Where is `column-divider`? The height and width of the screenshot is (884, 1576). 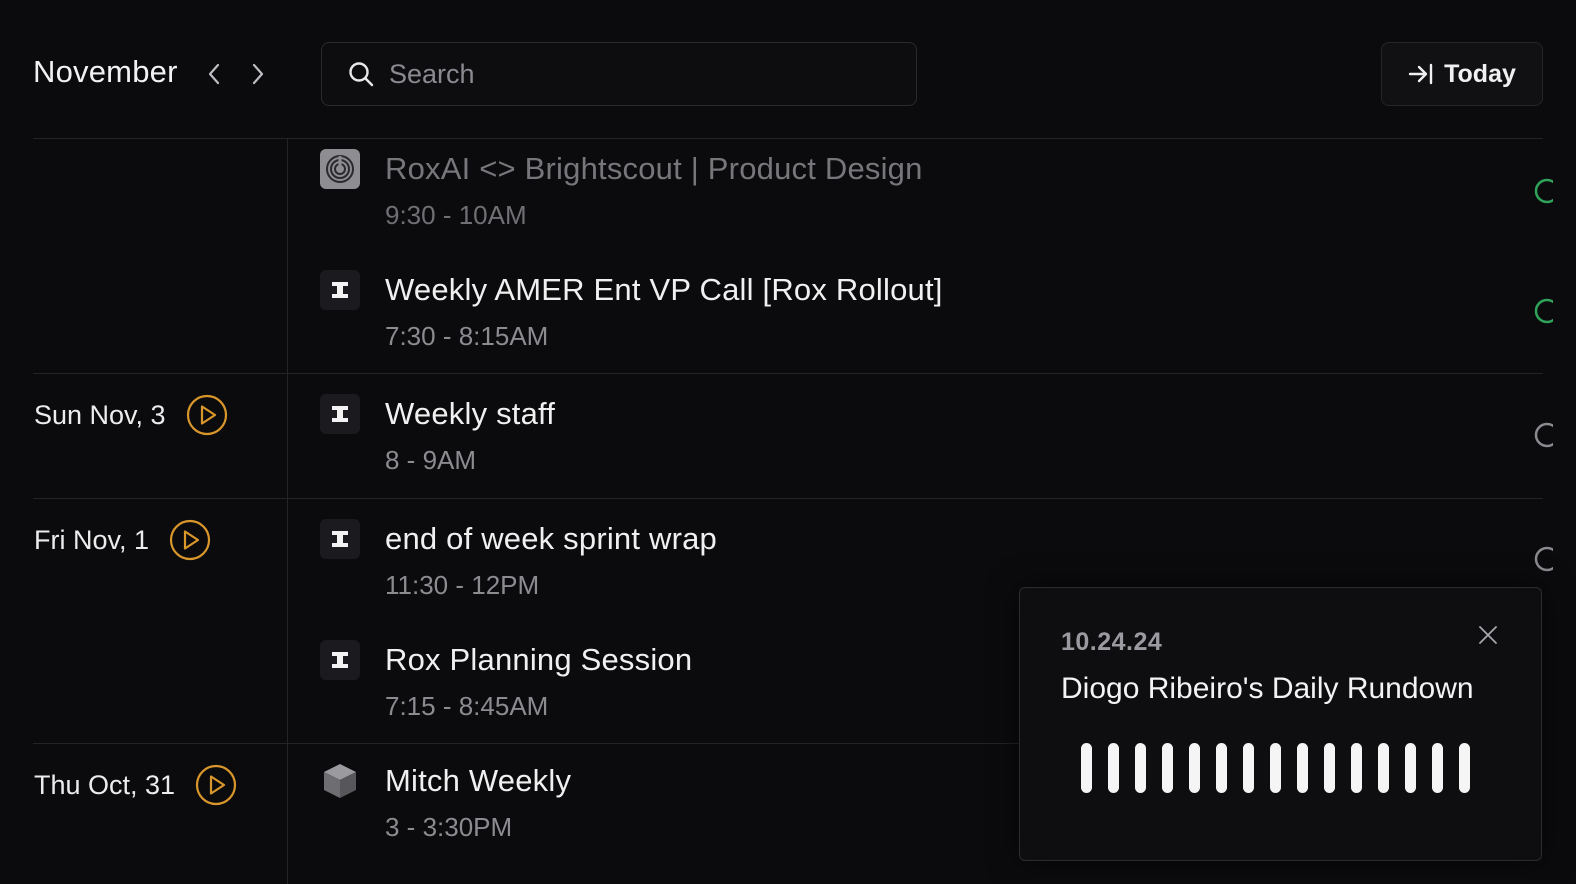 column-divider is located at coordinates (287, 511).